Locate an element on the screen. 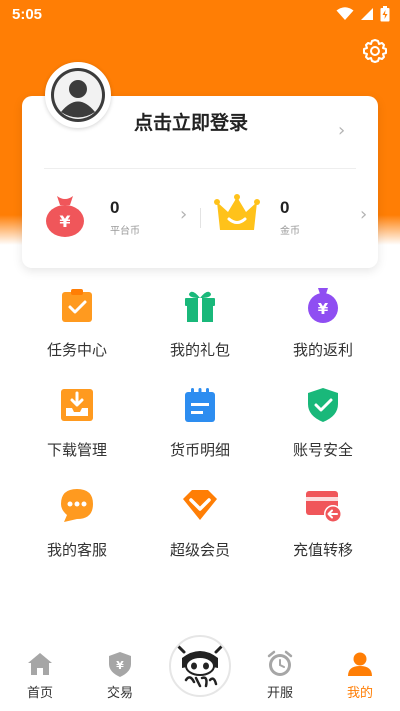 Image resolution: width=400 pixels, height=711 pixels. center-brand-logo is located at coordinates (200, 666).